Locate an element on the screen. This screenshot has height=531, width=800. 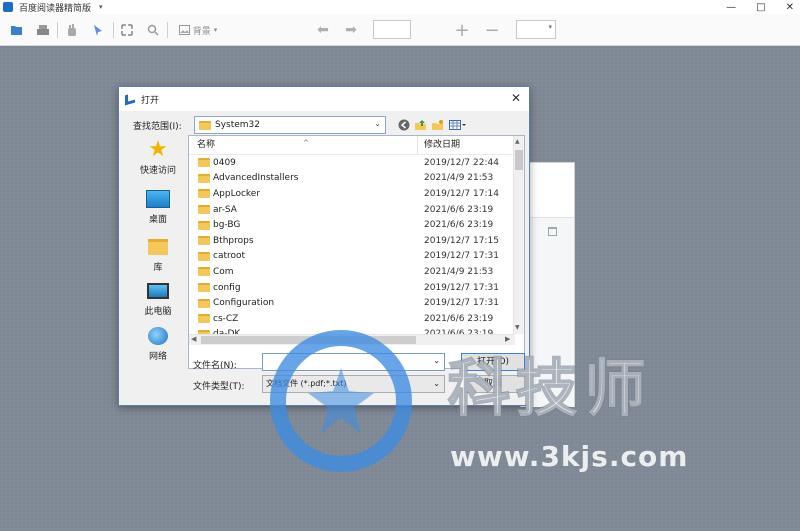
list-item: AppLocker 2019/12/7 17:14 is located at coordinates (352, 194).